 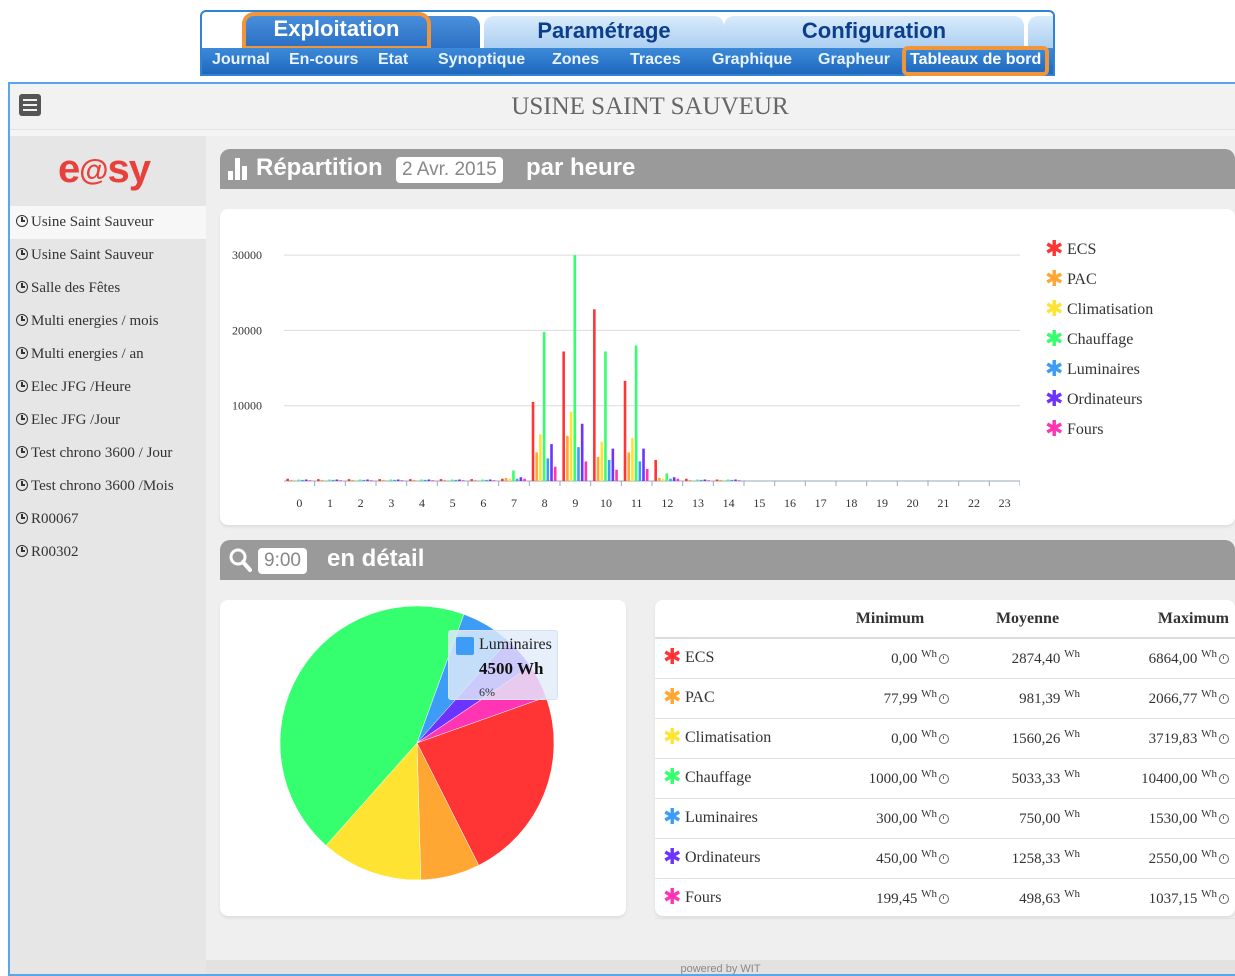 What do you see at coordinates (1036, 859) in the screenshot?
I see `avg-value: 1258,33` at bounding box center [1036, 859].